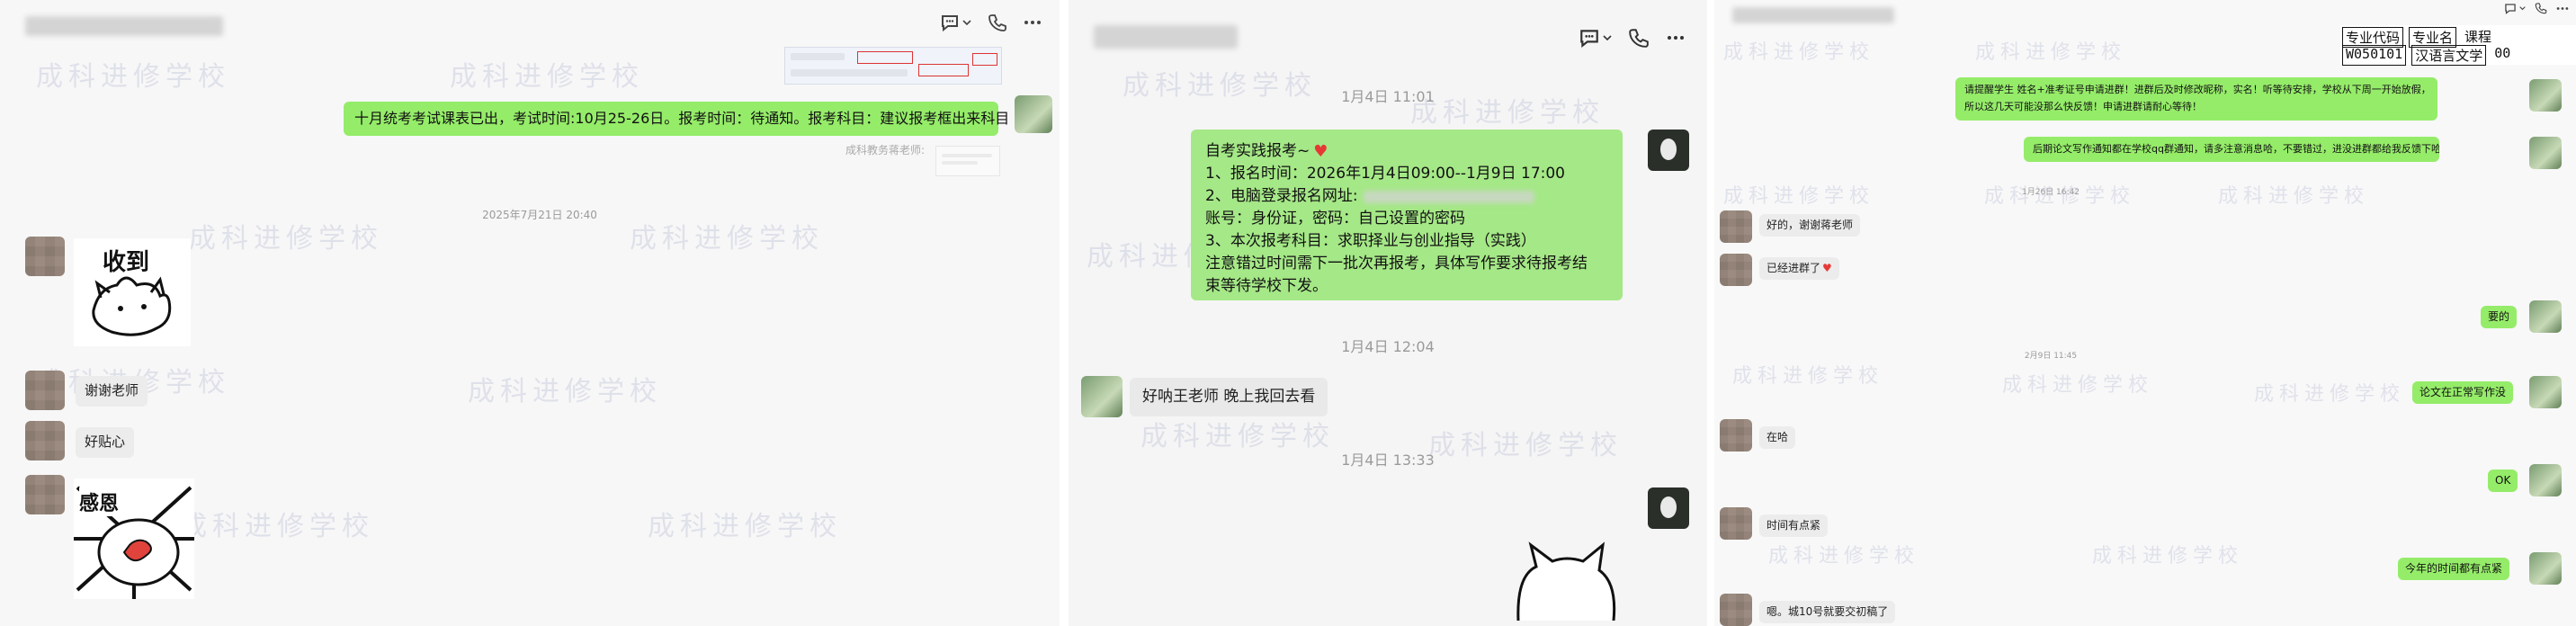  Describe the element at coordinates (2449, 55) in the screenshot. I see `table-cell: 汉语言文学` at that location.